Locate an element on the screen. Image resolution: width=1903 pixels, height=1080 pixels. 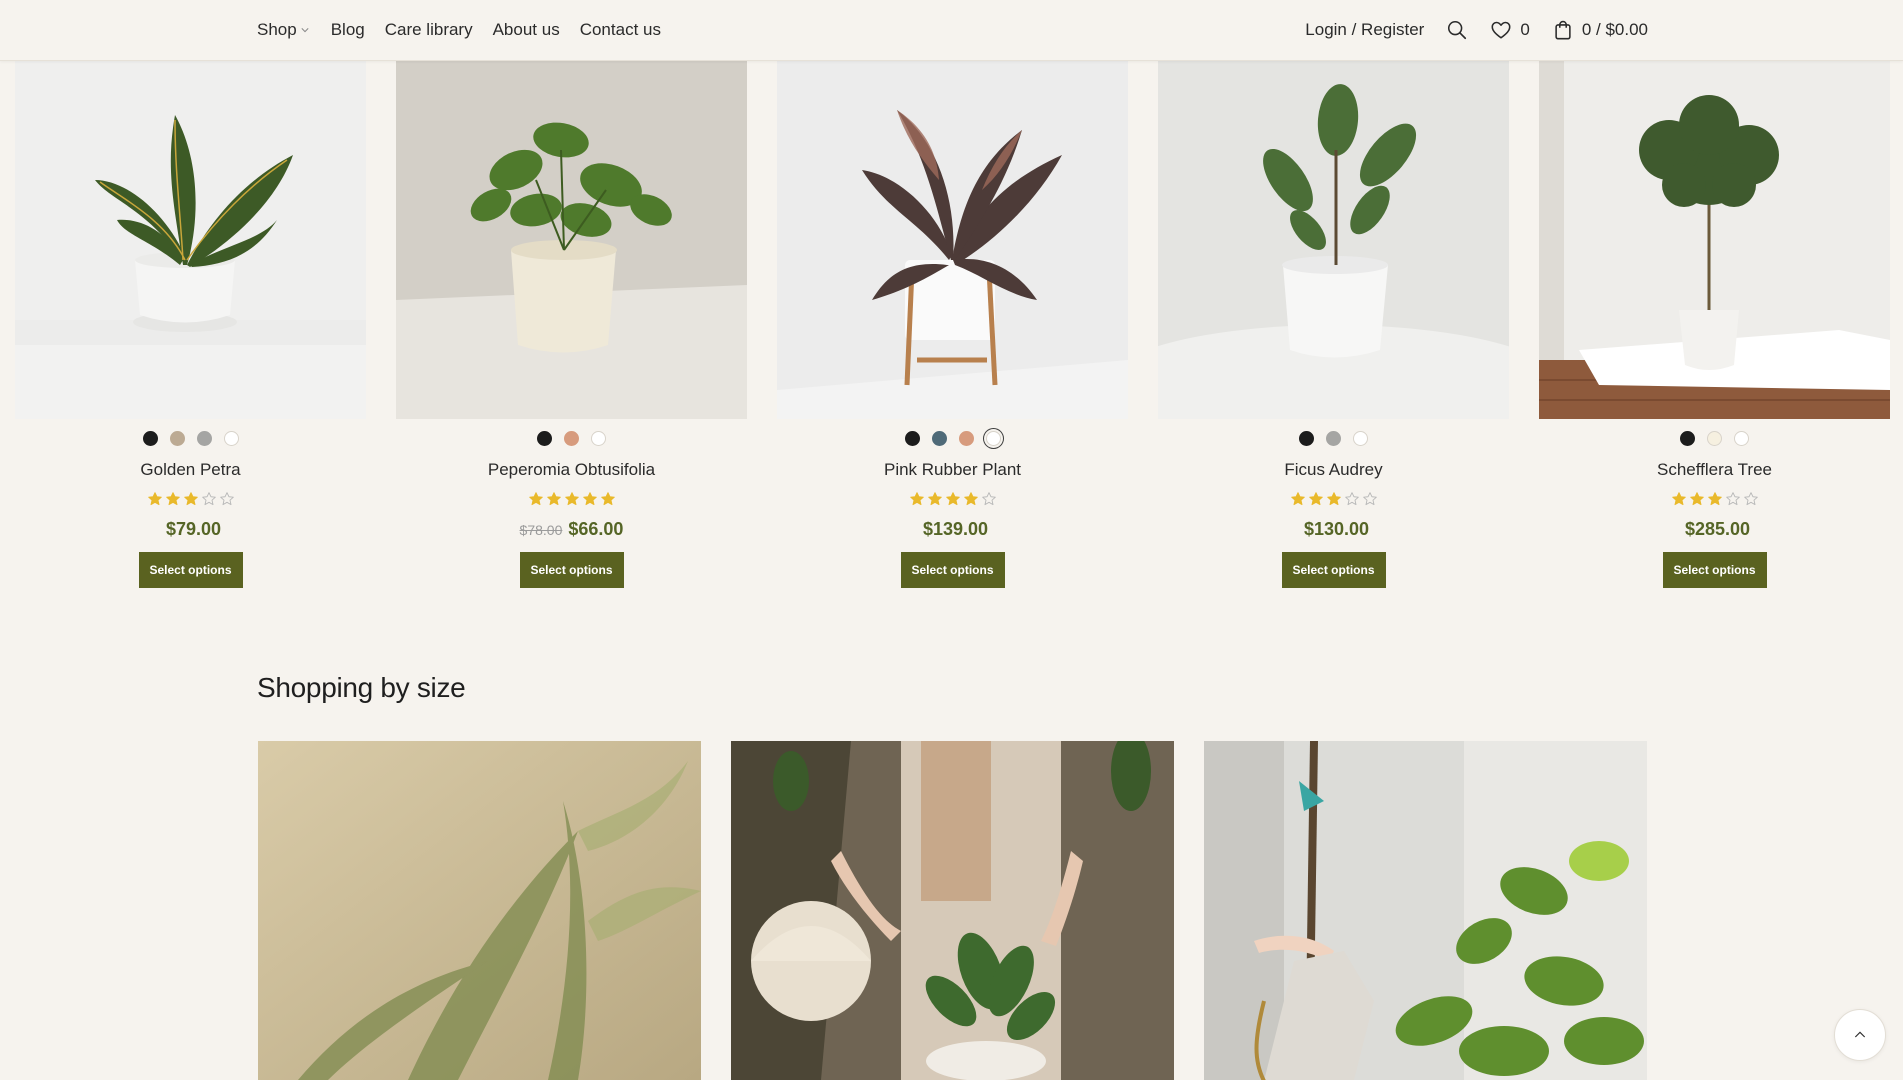
product-price: $130.00 is located at coordinates (1333, 529).